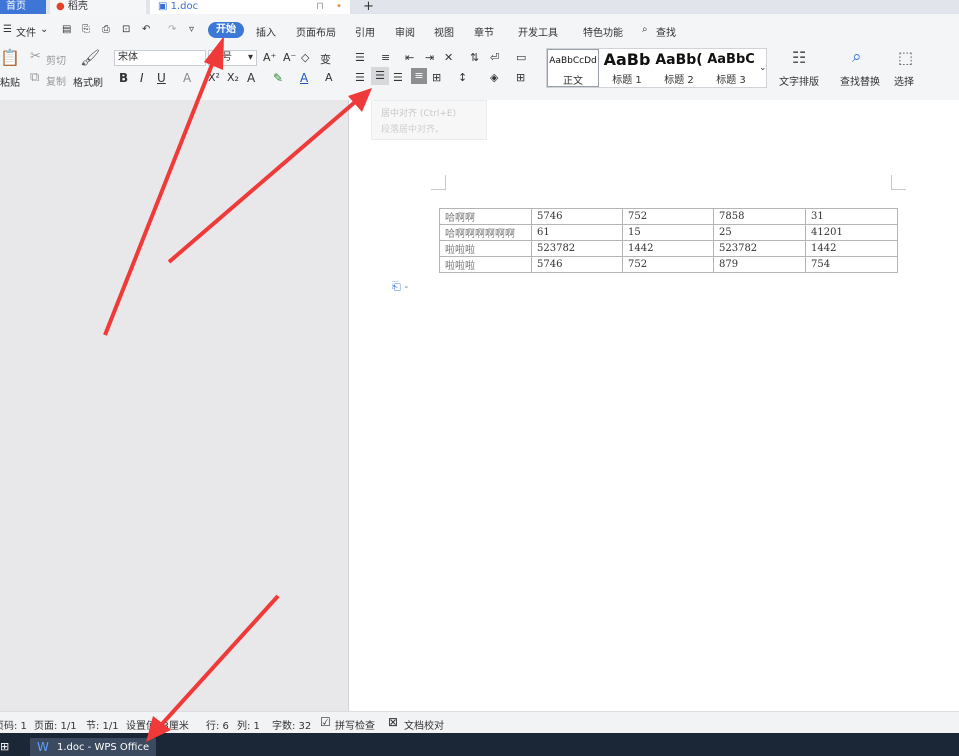  What do you see at coordinates (320, 7) in the screenshot?
I see `pin-icon: ⊓` at bounding box center [320, 7].